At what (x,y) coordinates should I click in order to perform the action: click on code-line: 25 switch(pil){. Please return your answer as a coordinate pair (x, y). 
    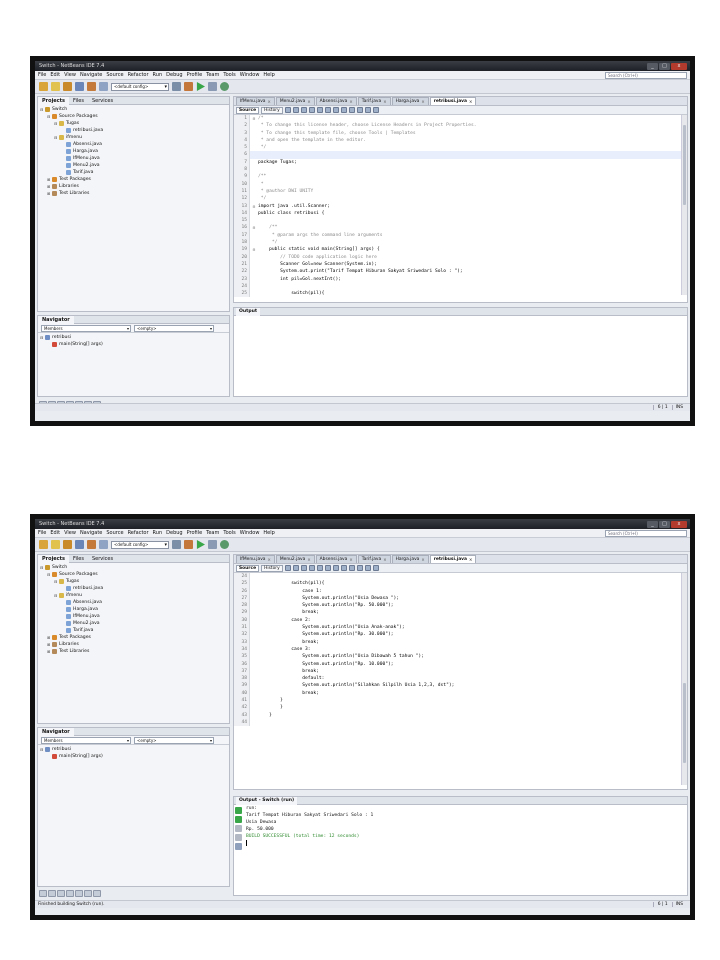
    Looking at the image, I should click on (460, 584).